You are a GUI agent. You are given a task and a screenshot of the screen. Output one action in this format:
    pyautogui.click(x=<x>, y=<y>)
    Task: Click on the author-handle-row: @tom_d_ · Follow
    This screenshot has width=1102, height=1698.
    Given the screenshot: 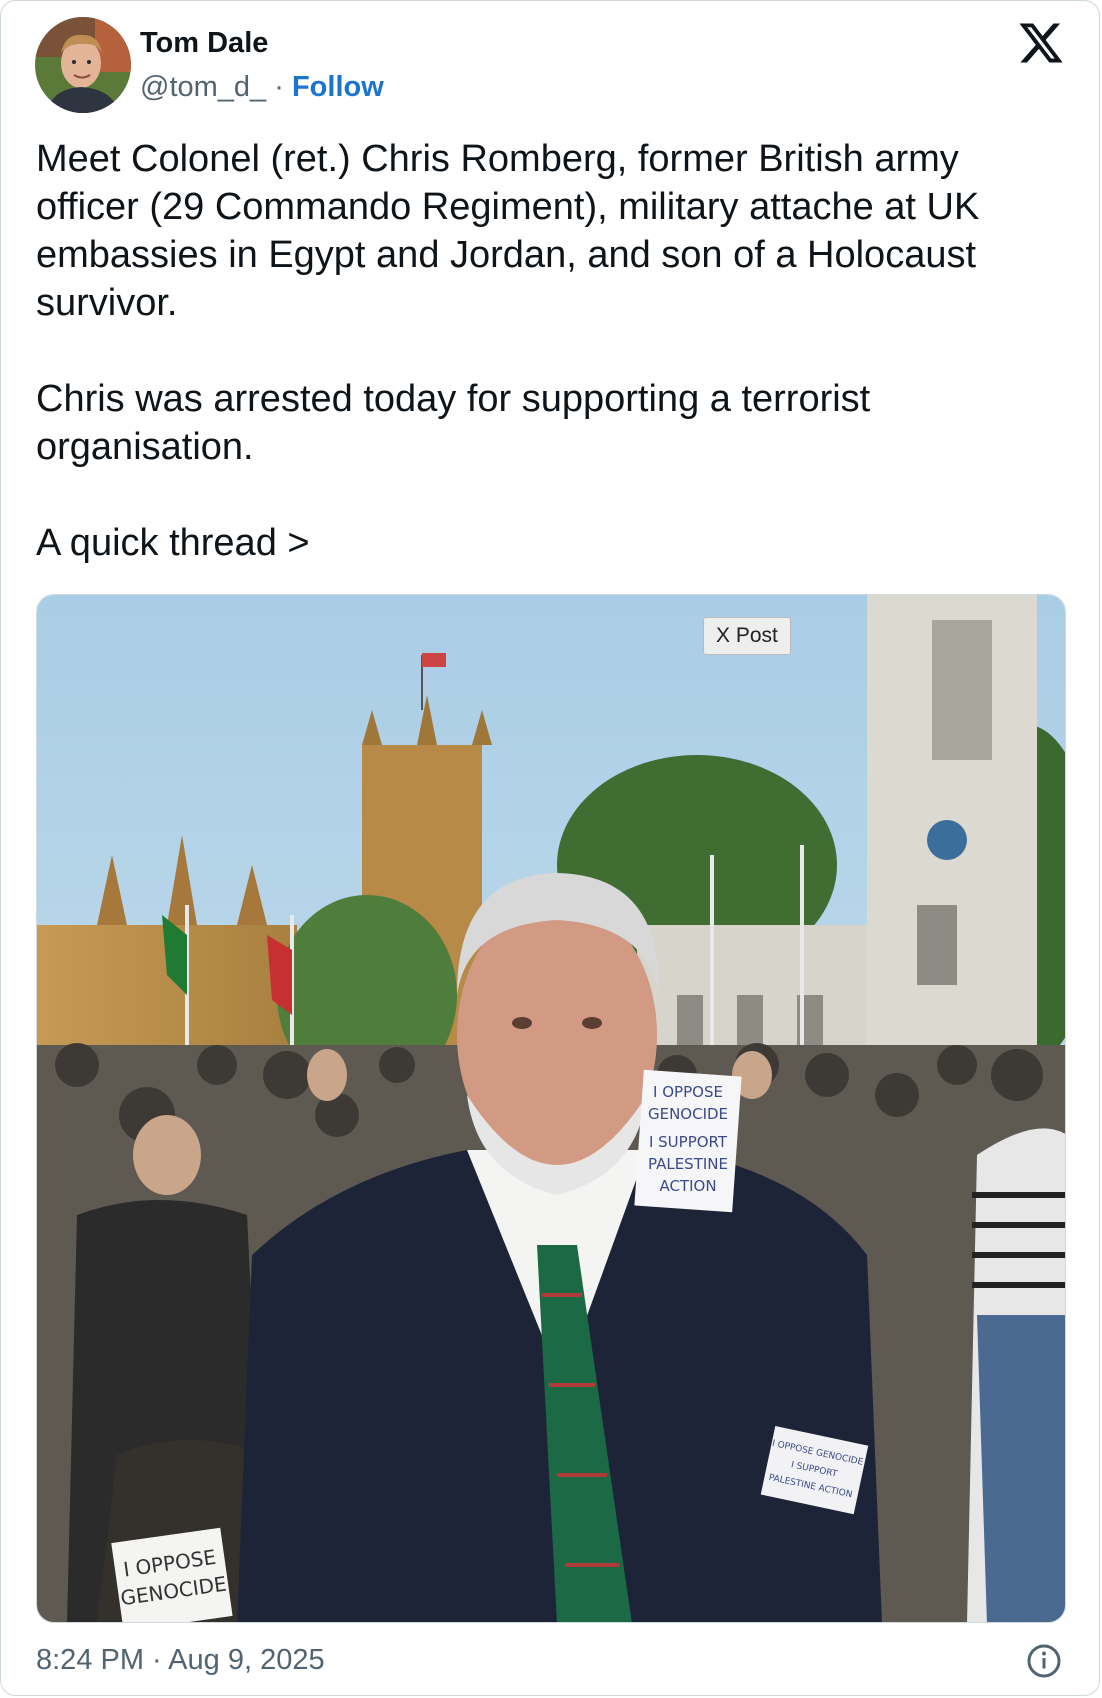 What is the action you would take?
    pyautogui.click(x=262, y=87)
    